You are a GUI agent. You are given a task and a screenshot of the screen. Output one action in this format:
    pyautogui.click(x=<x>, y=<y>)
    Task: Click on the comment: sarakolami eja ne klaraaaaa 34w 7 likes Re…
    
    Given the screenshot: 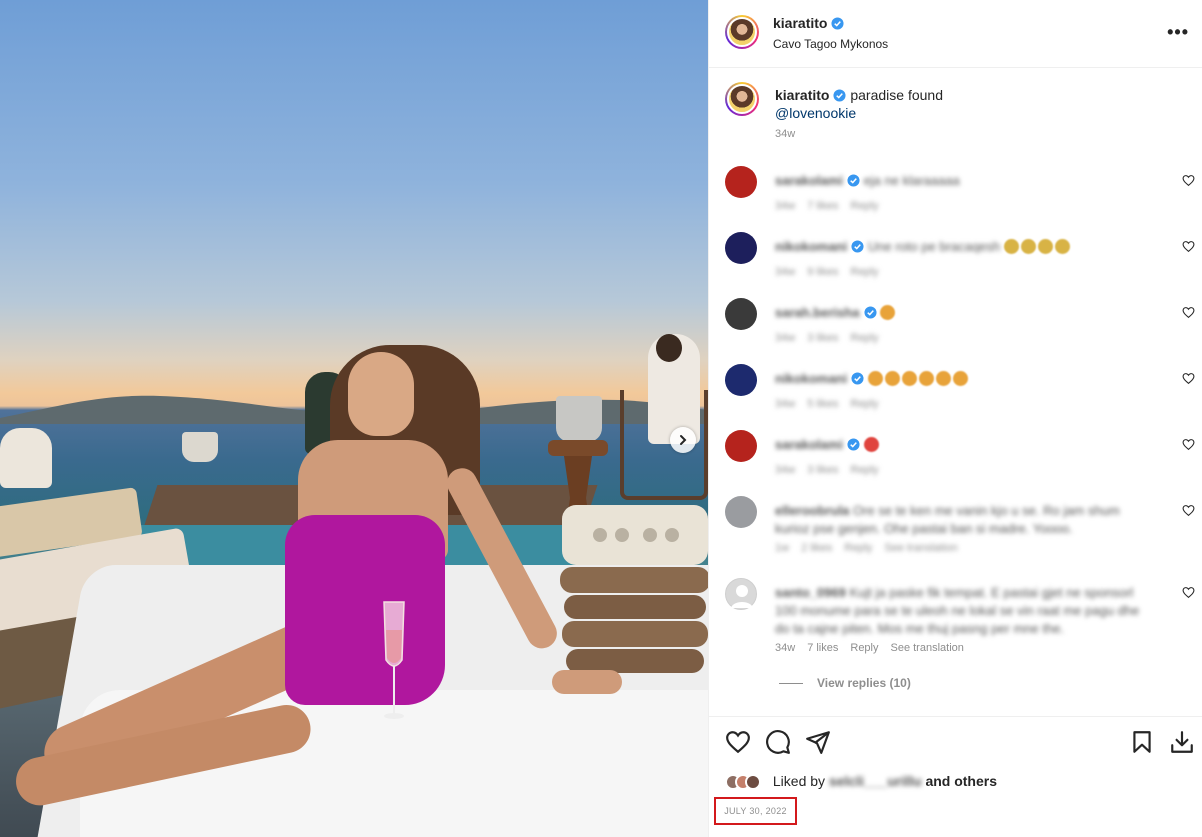 What is the action you would take?
    pyautogui.click(x=960, y=191)
    